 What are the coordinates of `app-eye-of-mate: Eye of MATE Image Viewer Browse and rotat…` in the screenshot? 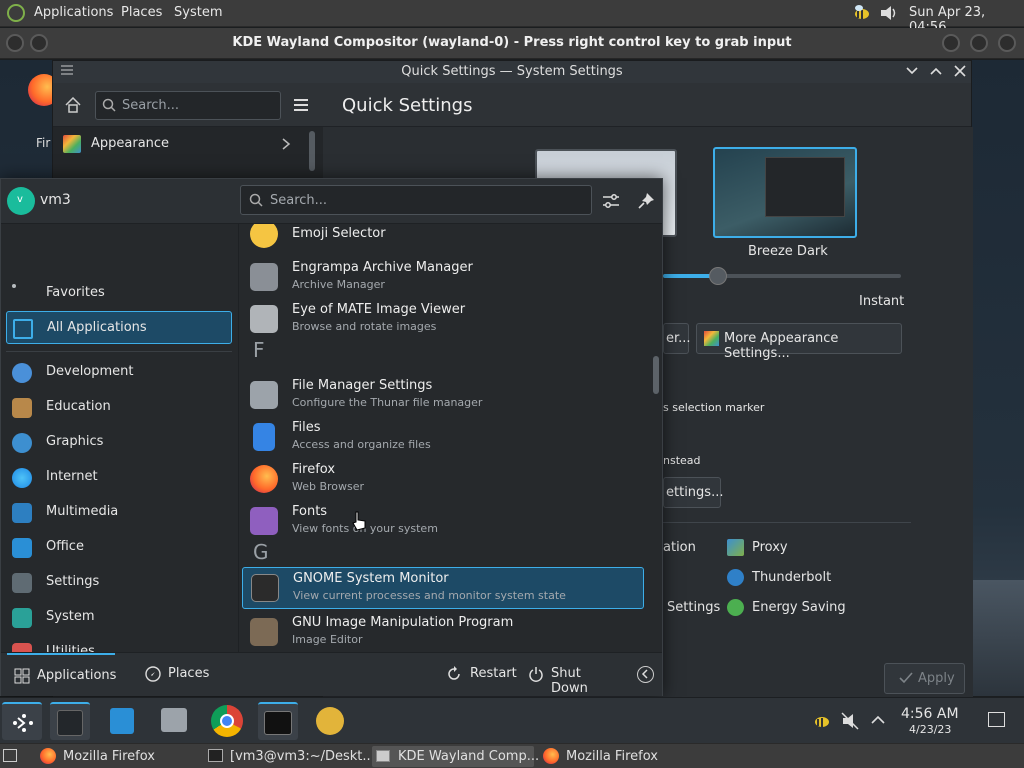 It's located at (443, 319).